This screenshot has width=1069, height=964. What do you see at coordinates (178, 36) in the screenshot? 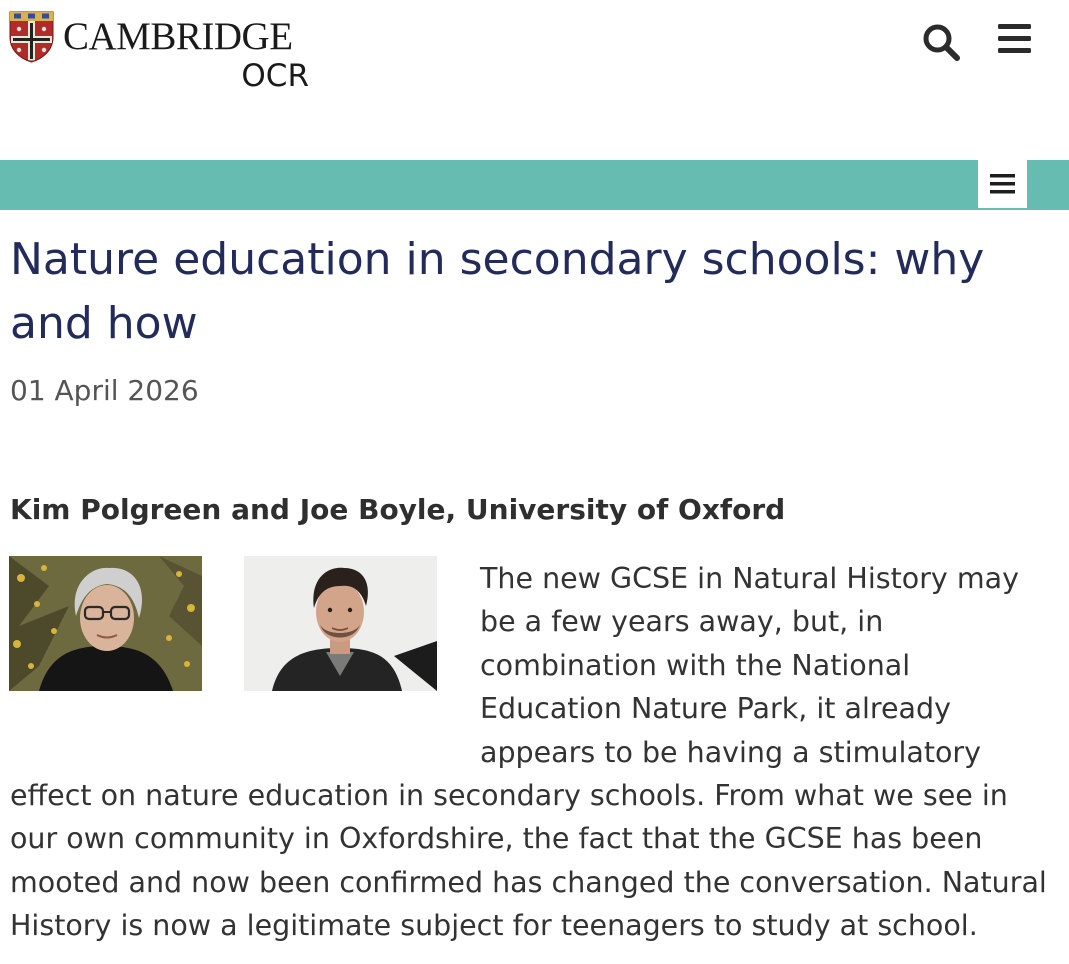
I see `logo-wordmark-cambridge: CAMBRIDGE` at bounding box center [178, 36].